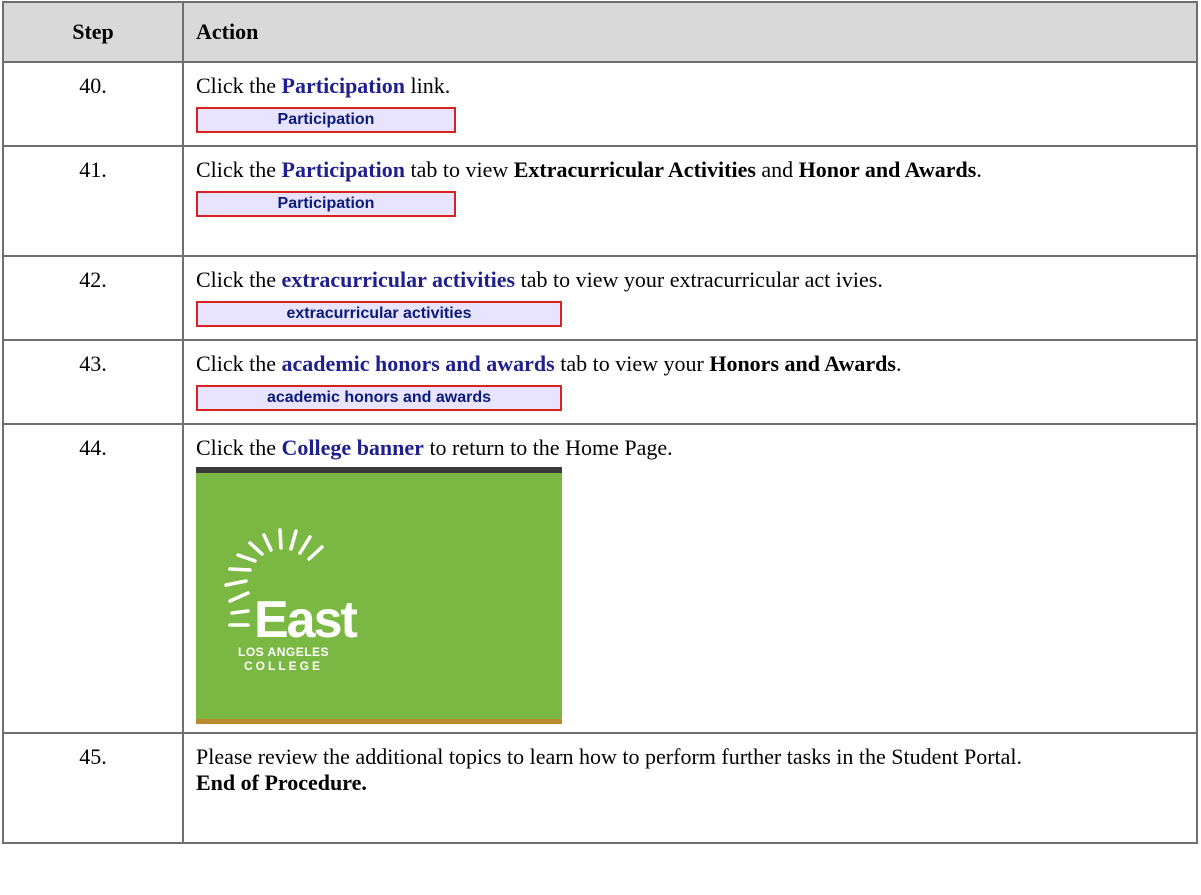 This screenshot has width=1201, height=895. What do you see at coordinates (93, 298) in the screenshot?
I see `step-number: 42.` at bounding box center [93, 298].